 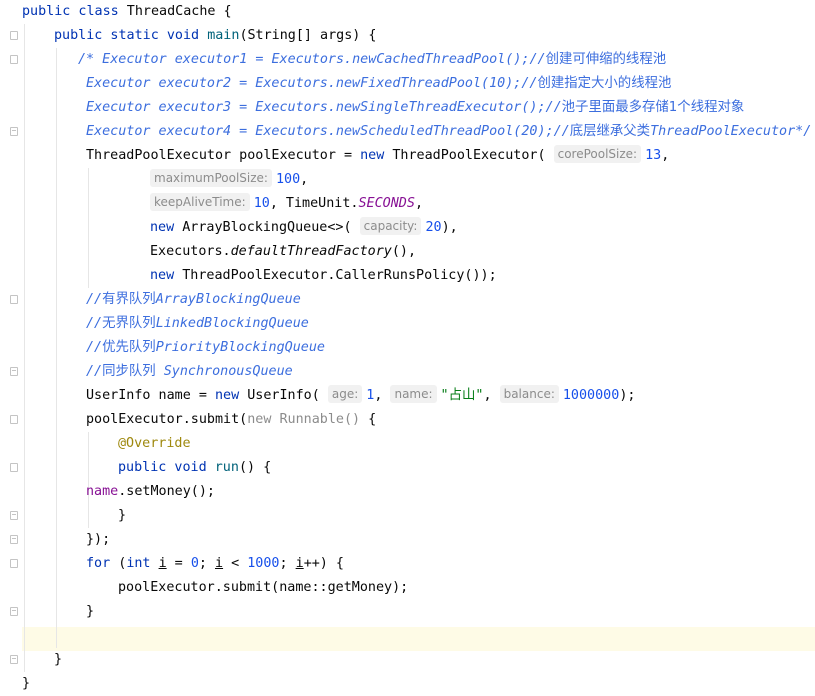 I want to click on code-text: ),, so click(x=449, y=227).